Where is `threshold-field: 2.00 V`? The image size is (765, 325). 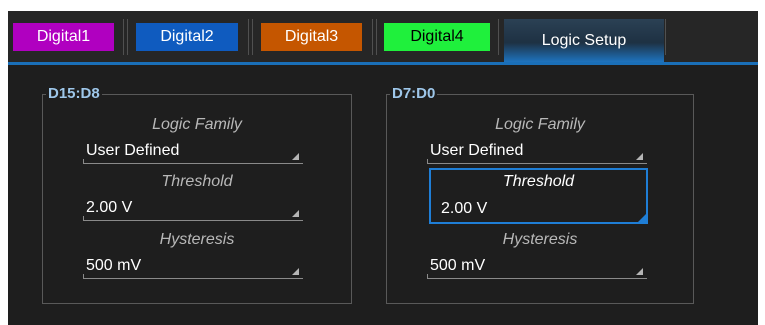
threshold-field: 2.00 V is located at coordinates (193, 208).